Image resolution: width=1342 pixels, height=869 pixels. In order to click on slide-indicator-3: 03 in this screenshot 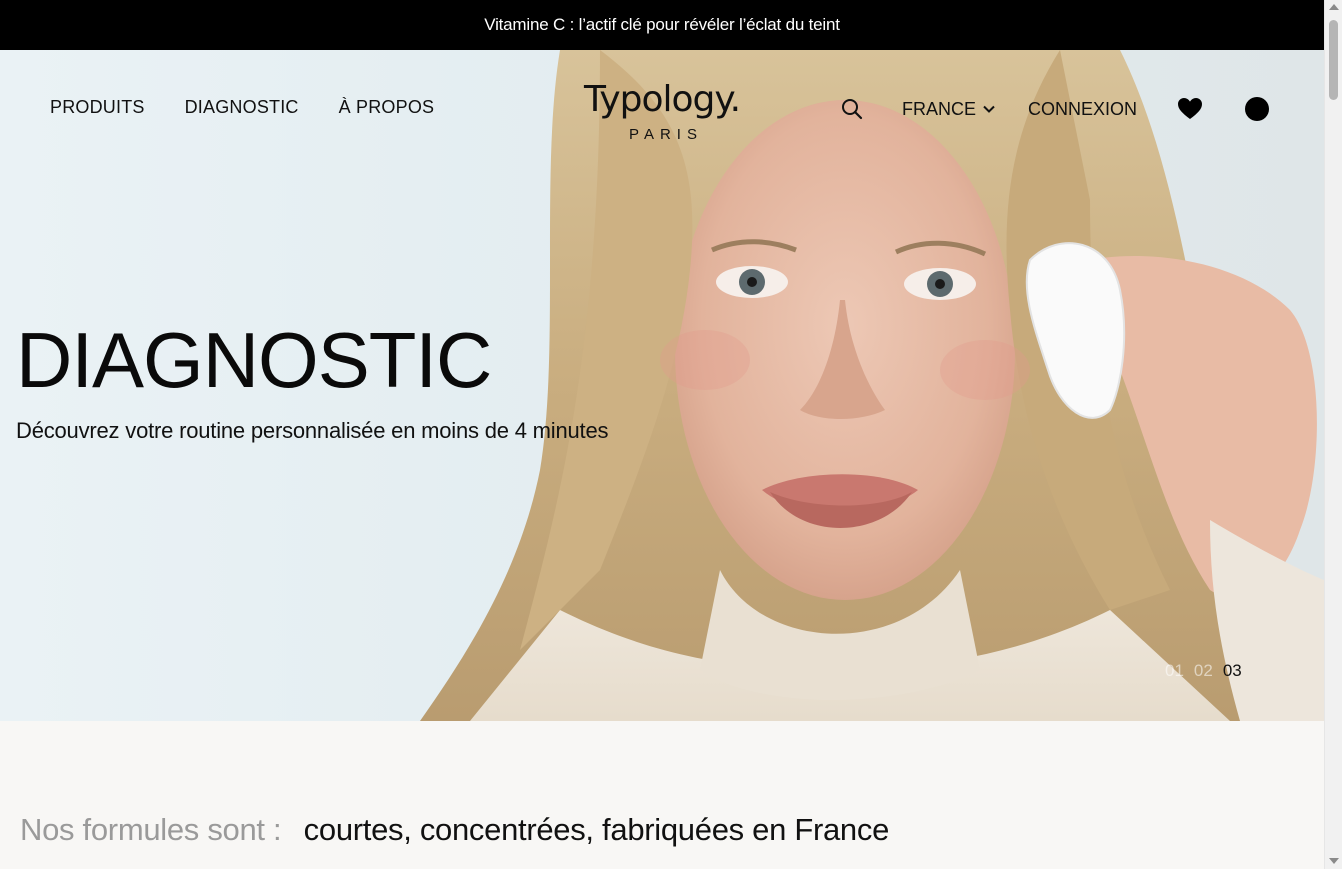, I will do `click(1232, 671)`.